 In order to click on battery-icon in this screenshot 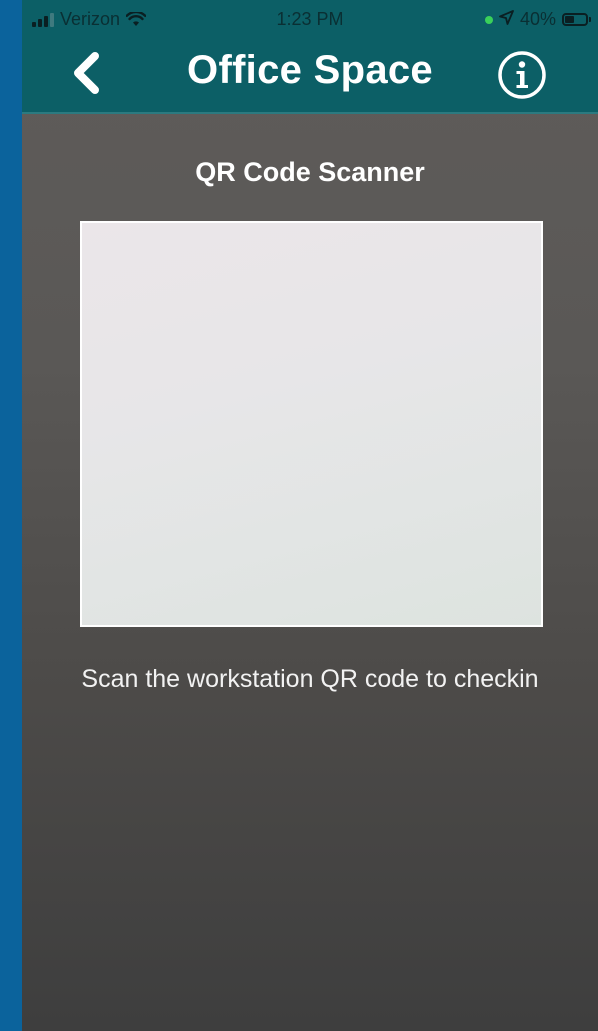, I will do `click(576, 19)`.